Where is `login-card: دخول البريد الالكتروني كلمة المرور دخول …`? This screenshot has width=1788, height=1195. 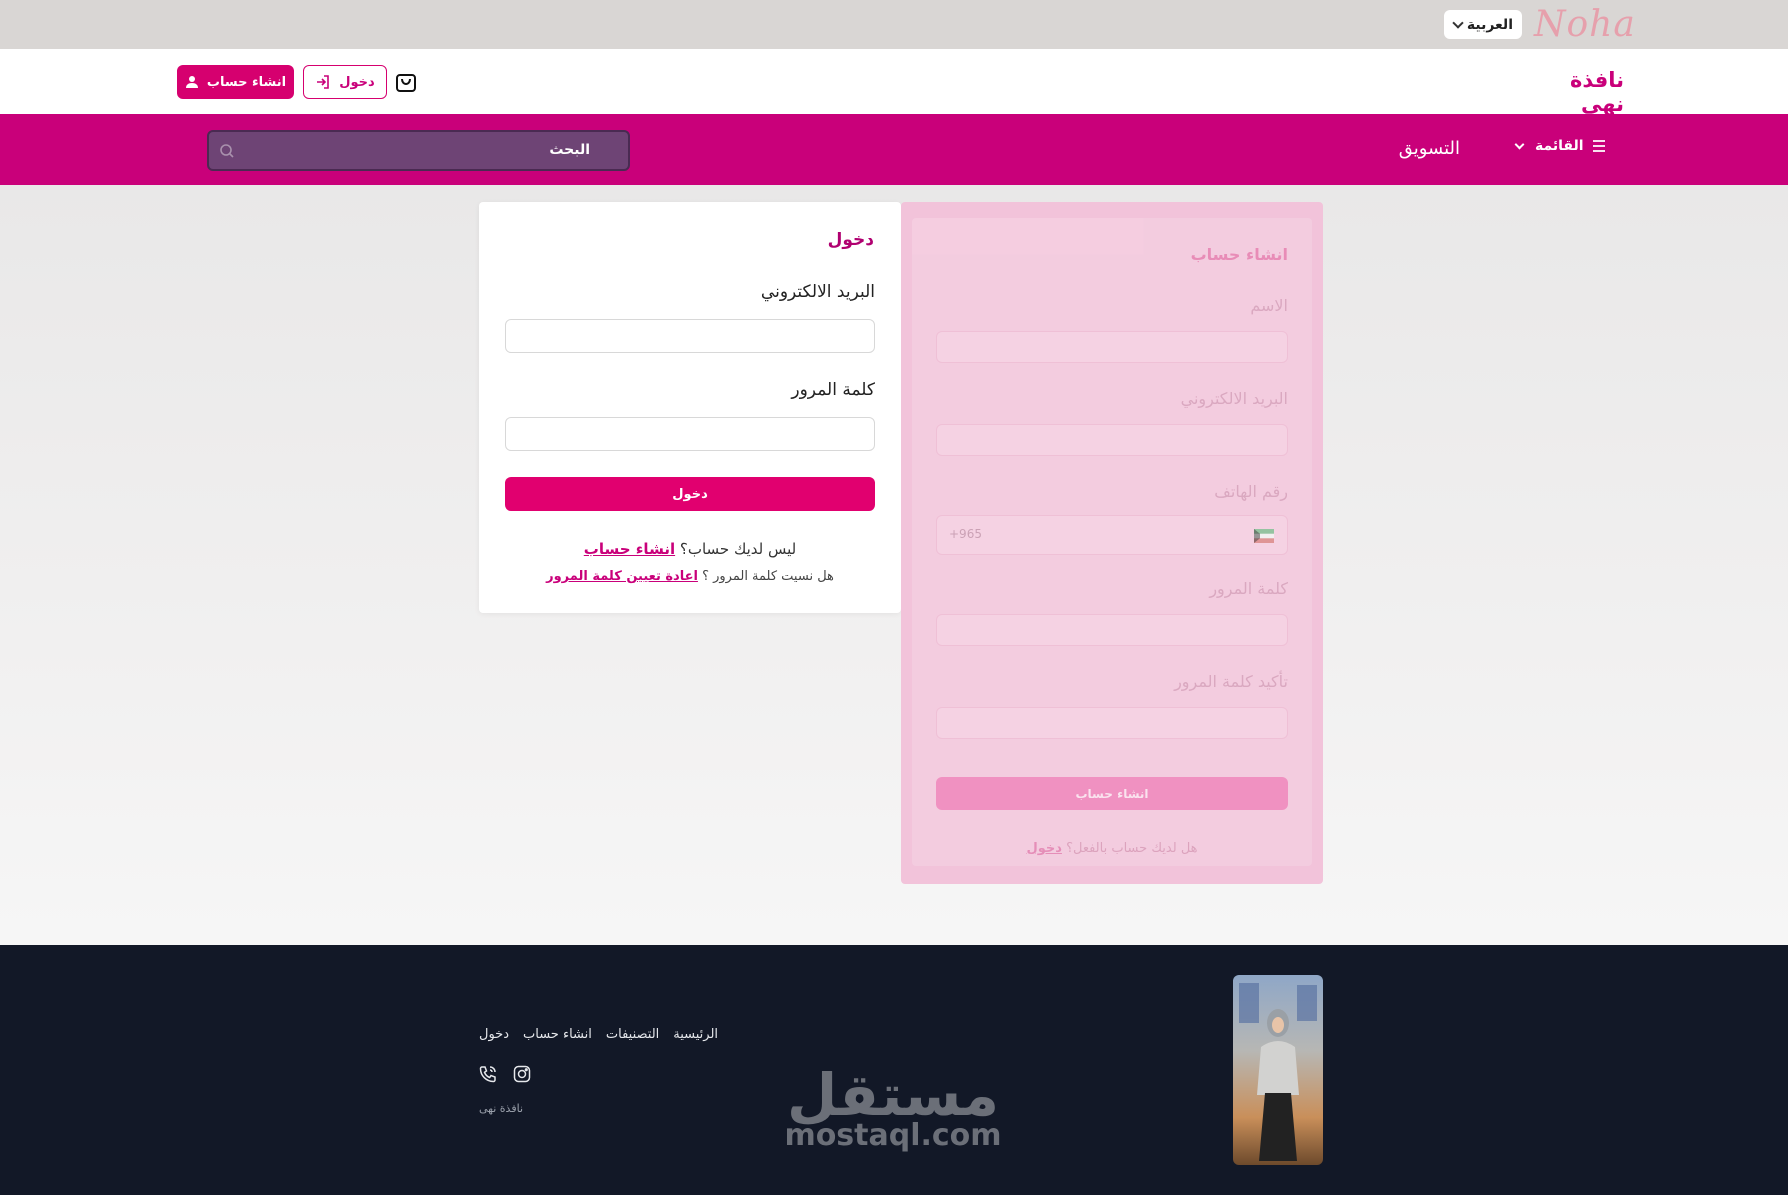
login-card: دخول البريد الالكتروني كلمة المرور دخول … is located at coordinates (690, 407).